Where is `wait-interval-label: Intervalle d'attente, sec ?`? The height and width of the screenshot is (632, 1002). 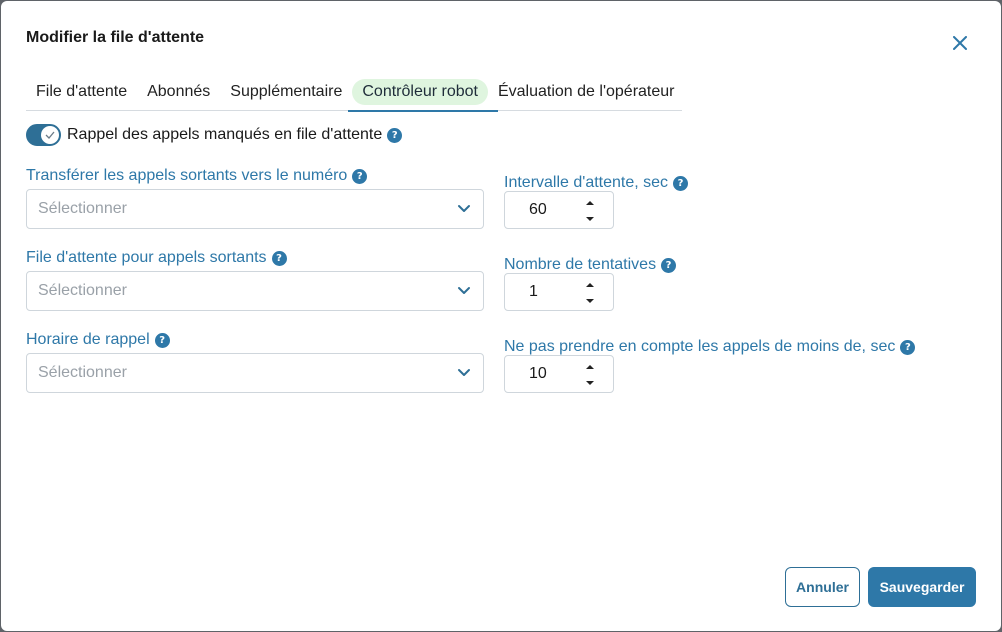 wait-interval-label: Intervalle d'attente, sec ? is located at coordinates (596, 183).